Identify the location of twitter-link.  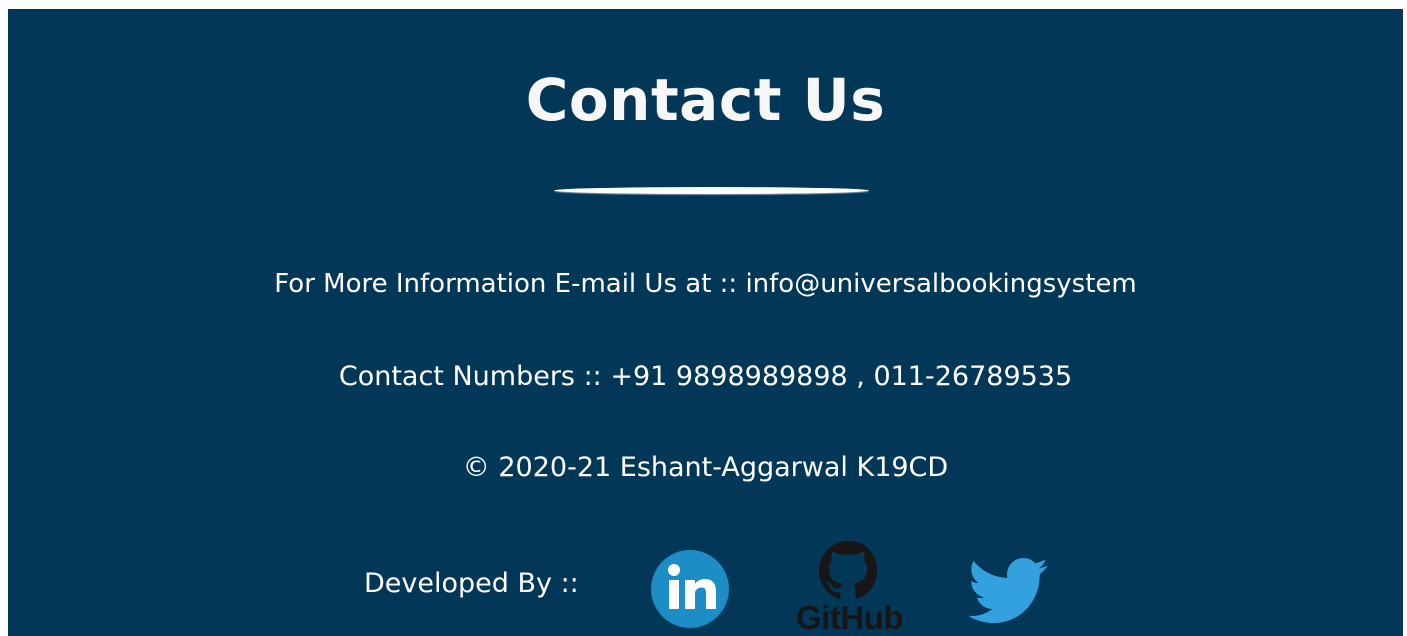
(1008, 591).